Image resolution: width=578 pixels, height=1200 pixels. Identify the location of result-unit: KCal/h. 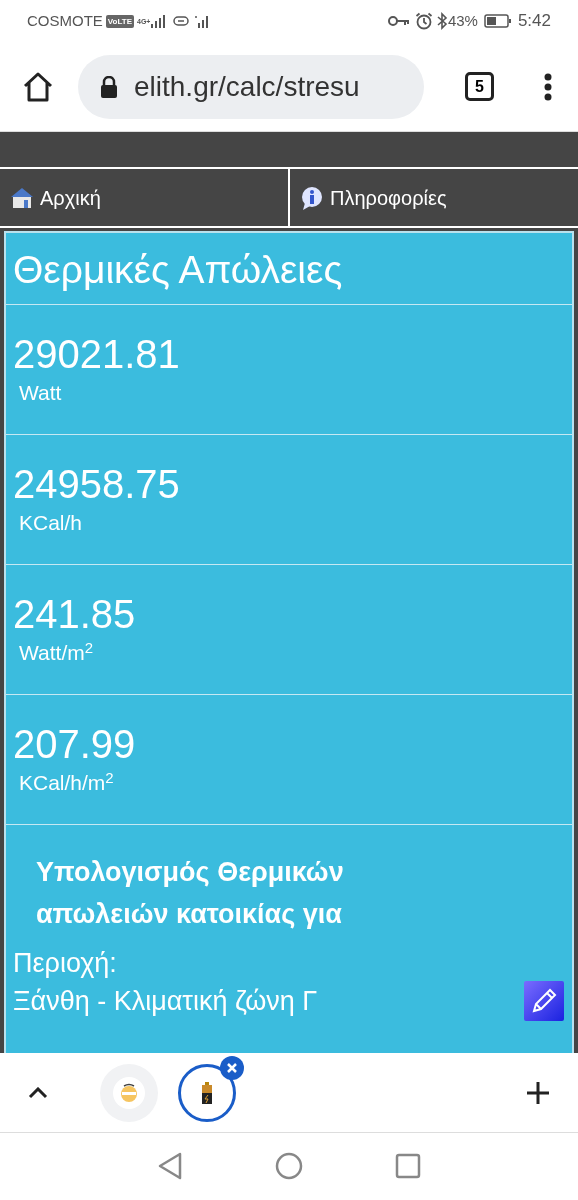
(51, 523).